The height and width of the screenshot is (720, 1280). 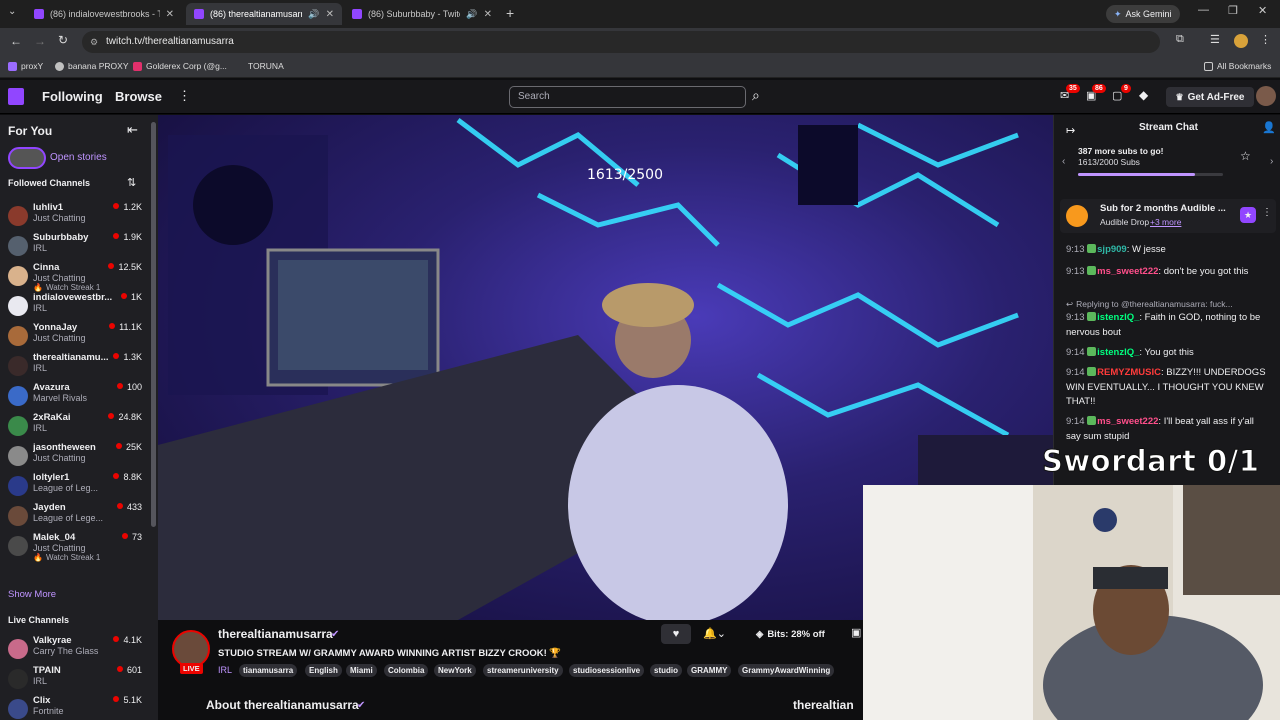 I want to click on streamer-name: therealtianamusarra, so click(x=275, y=634).